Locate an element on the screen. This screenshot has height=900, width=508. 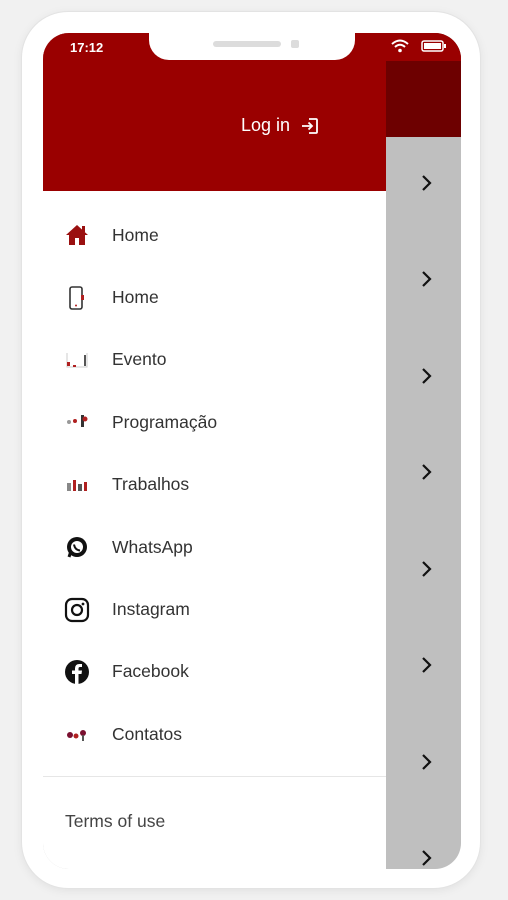
menu-item-label: Instagram is located at coordinates (151, 609).